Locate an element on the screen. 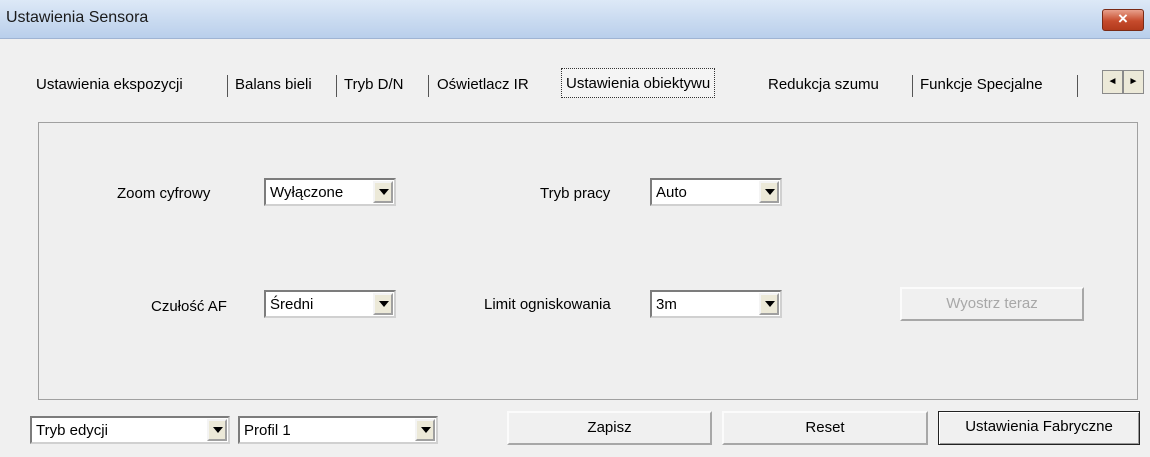 The image size is (1150, 457). tab-ir-illuminator: Oświetlacz IR is located at coordinates (483, 85).